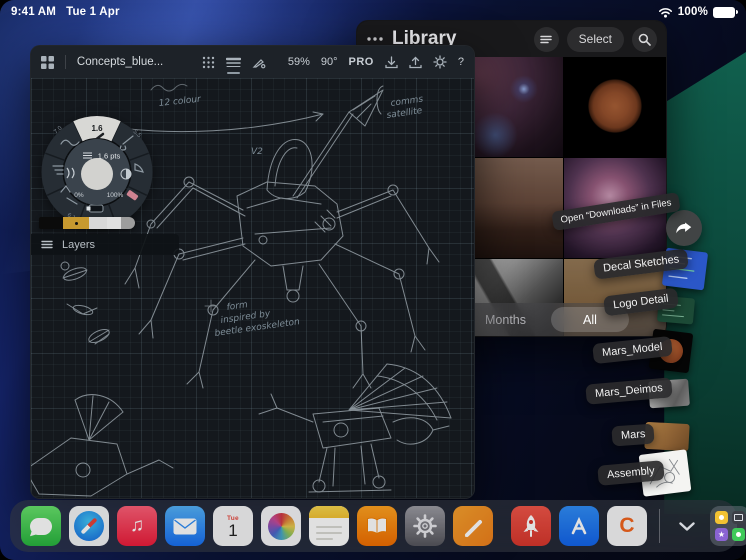  I want to click on share-arrow-icon, so click(684, 228).